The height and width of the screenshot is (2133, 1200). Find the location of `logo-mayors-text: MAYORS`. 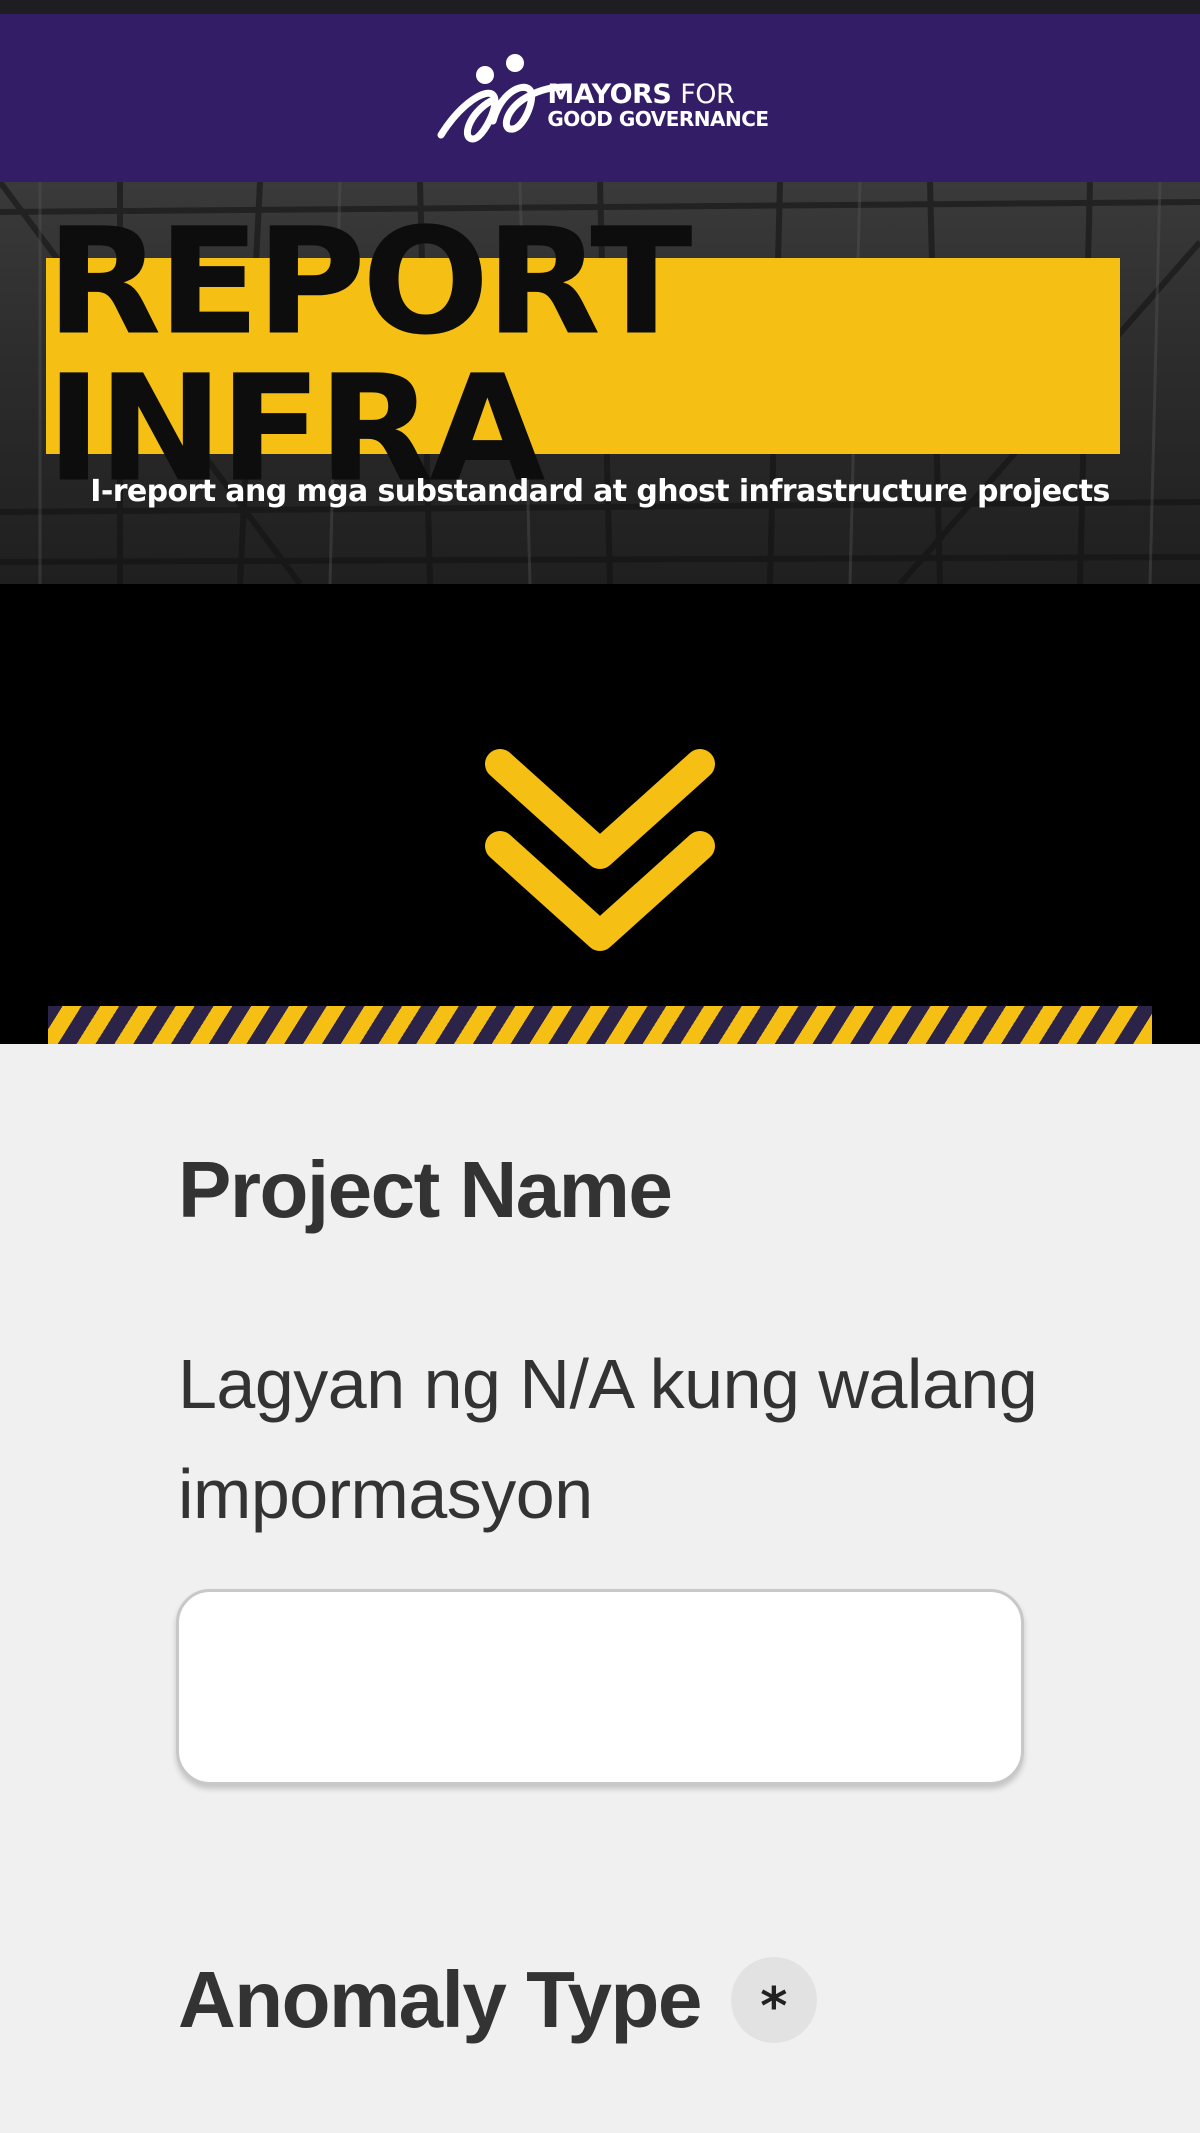

logo-mayors-text: MAYORS is located at coordinates (609, 94).